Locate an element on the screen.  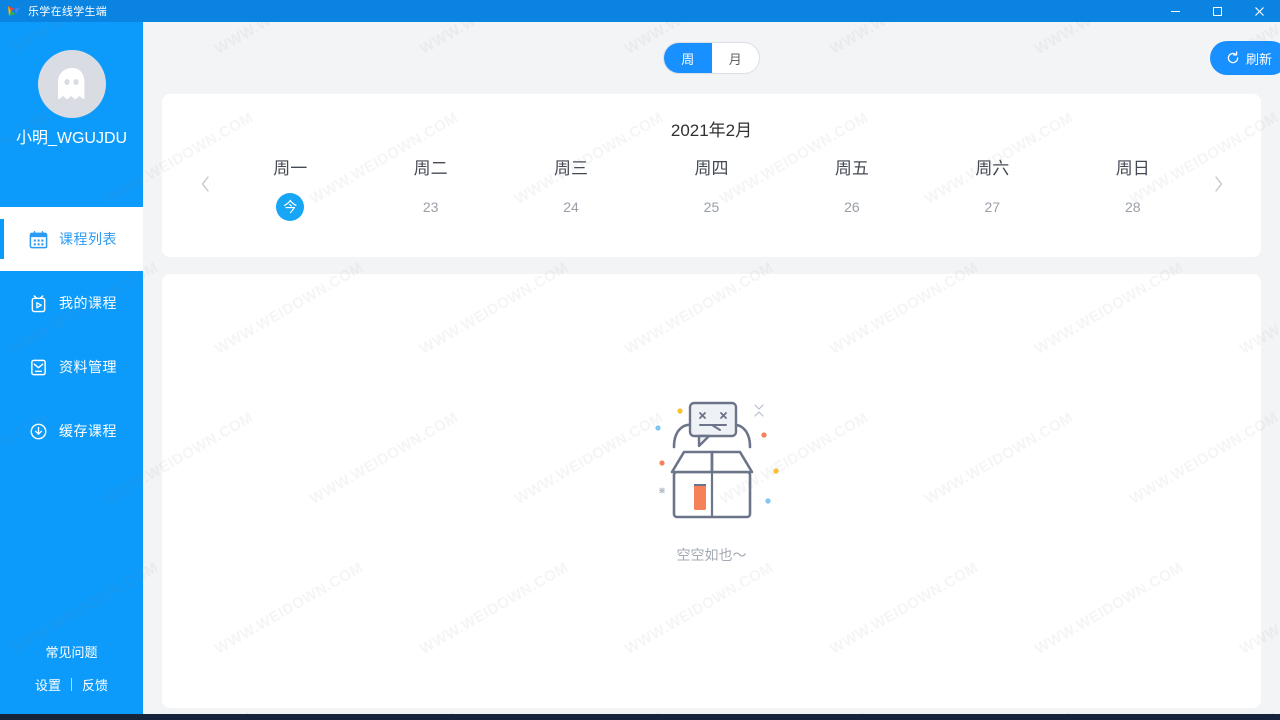
empty-box-icon is located at coordinates (716, 460).